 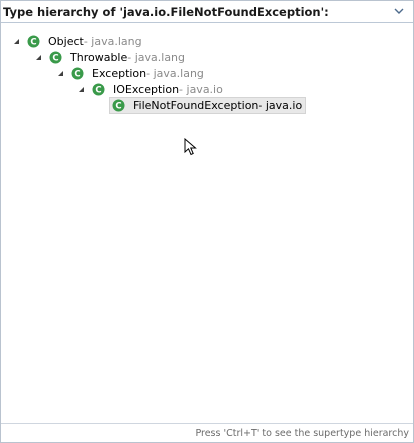 I want to click on view-menu-chevron-icon, so click(x=399, y=11).